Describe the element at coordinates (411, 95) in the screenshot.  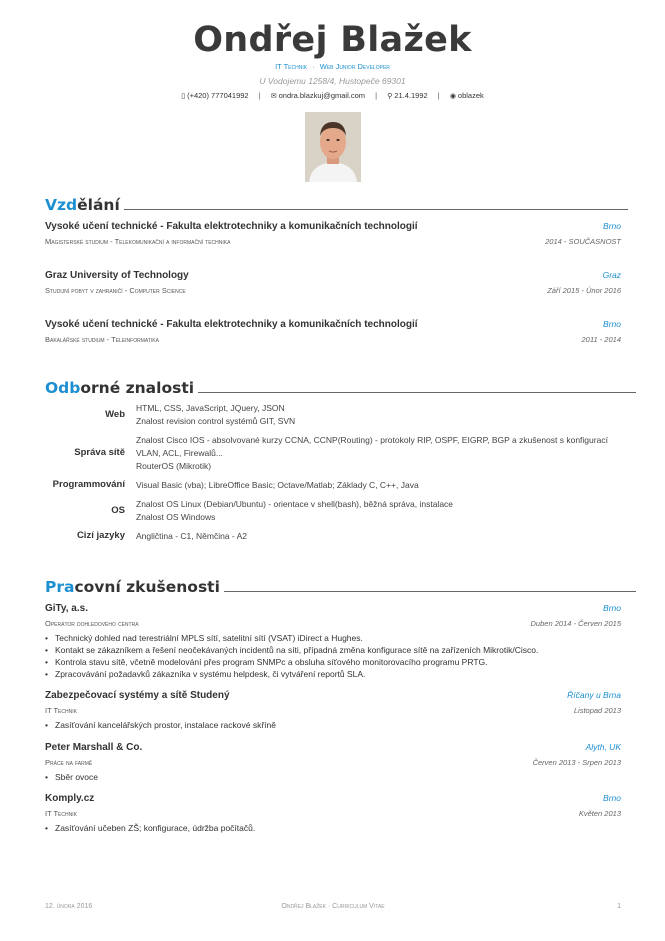
I see `birthdate: 21.4.1992` at that location.